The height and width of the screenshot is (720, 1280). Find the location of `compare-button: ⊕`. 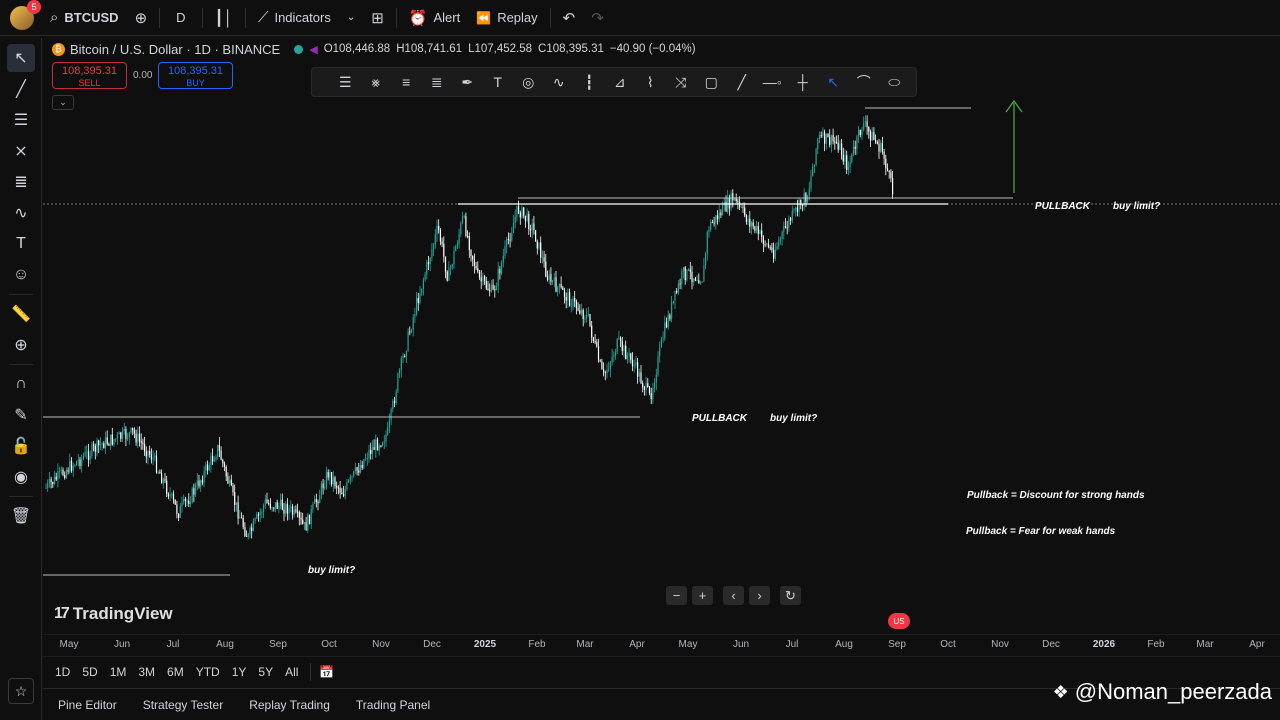

compare-button: ⊕ is located at coordinates (141, 18).